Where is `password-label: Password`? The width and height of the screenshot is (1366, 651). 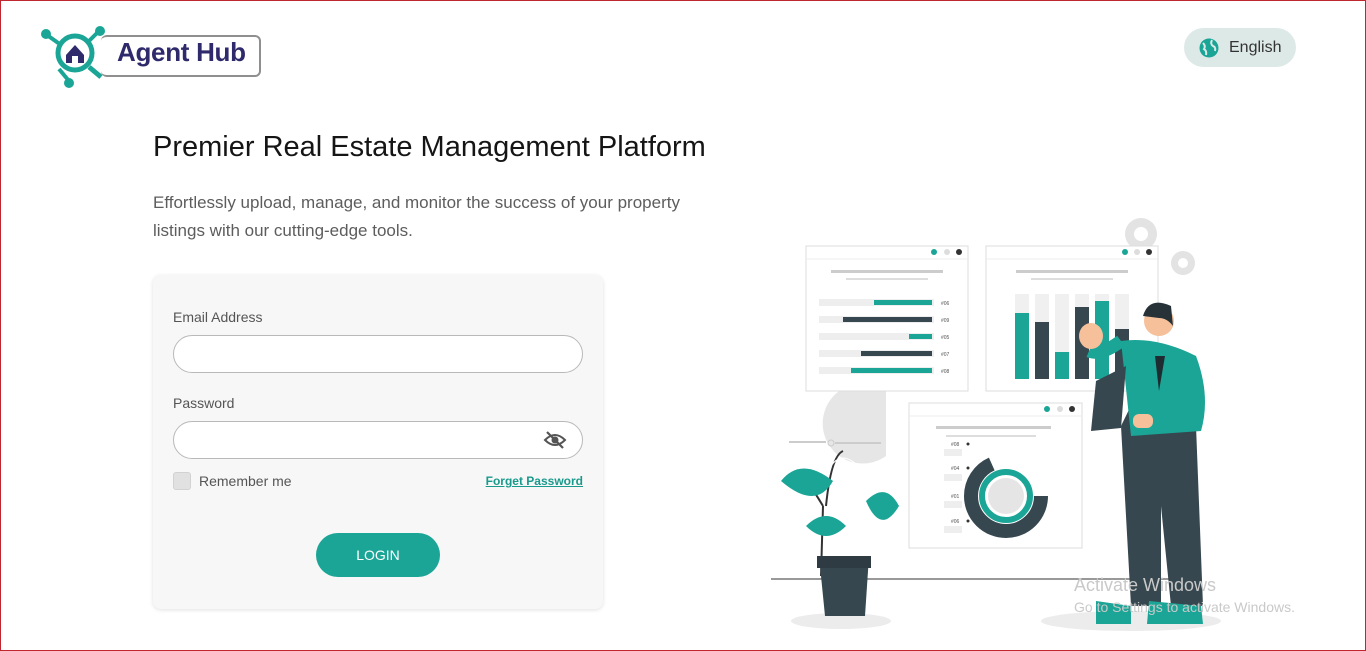
password-label: Password is located at coordinates (204, 403).